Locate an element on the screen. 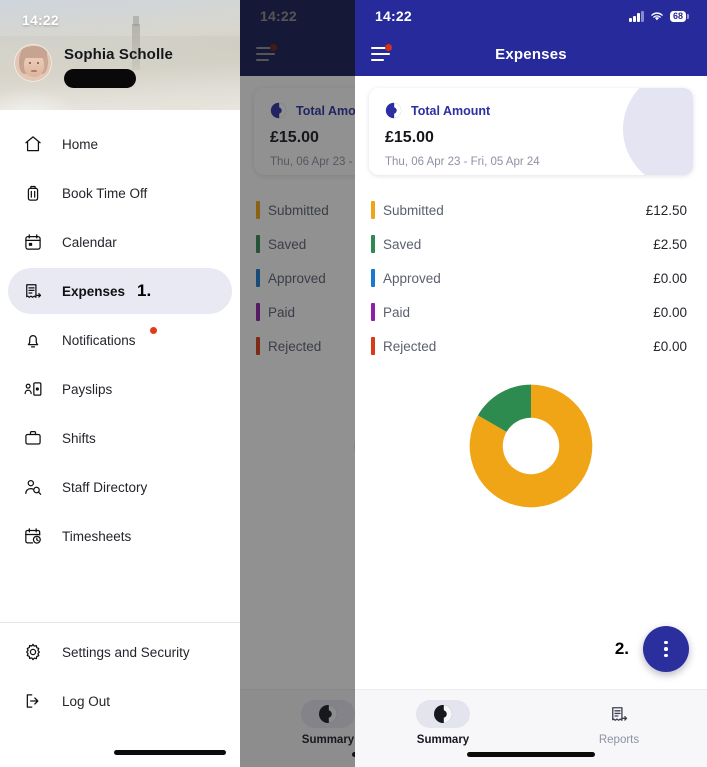 Image resolution: width=707 pixels, height=767 pixels. sidebar-item-label: Notifications is located at coordinates (99, 340).